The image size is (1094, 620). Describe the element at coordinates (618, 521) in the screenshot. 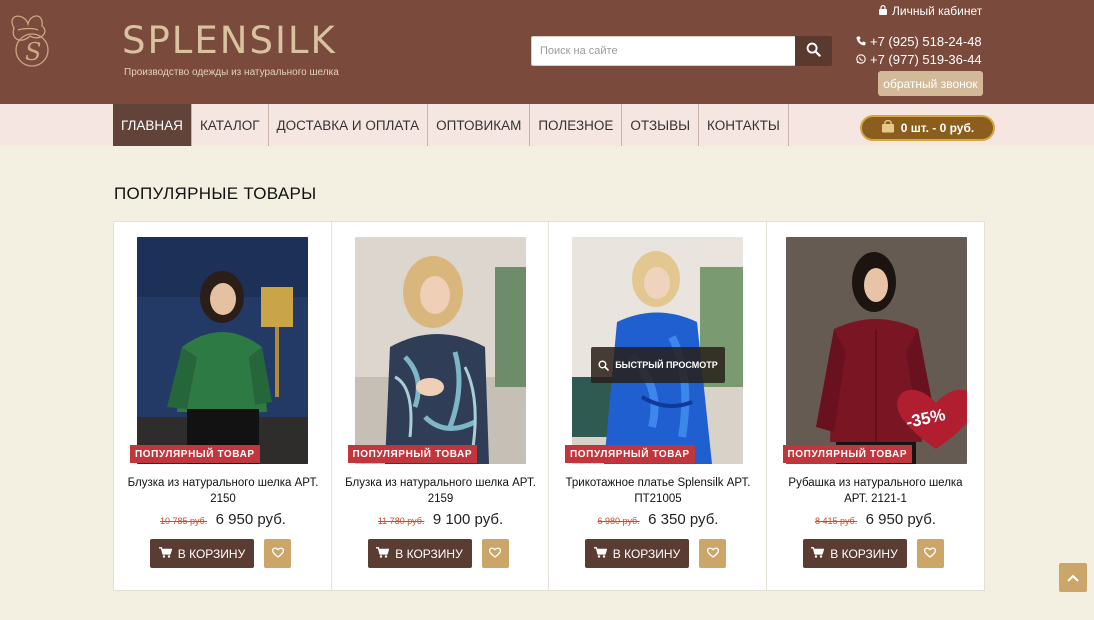

I see `old-price: 6 980 руб.` at that location.